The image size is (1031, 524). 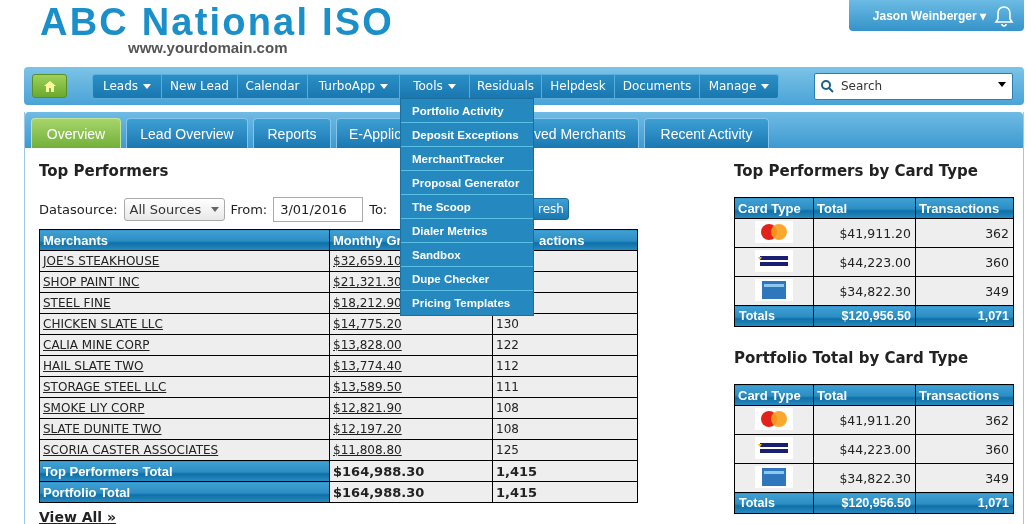 I want to click on to-label: To:, so click(x=378, y=209).